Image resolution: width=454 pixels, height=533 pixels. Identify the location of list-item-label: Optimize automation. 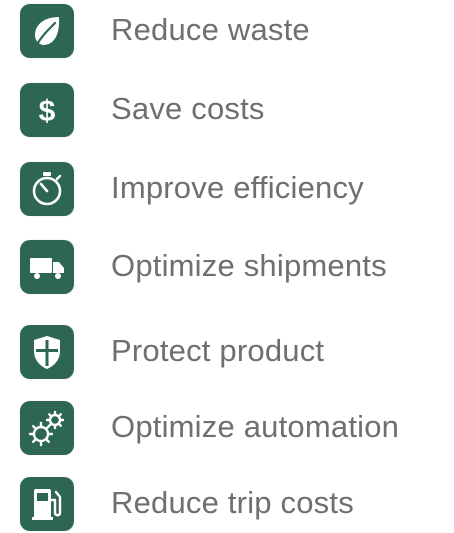
(255, 426).